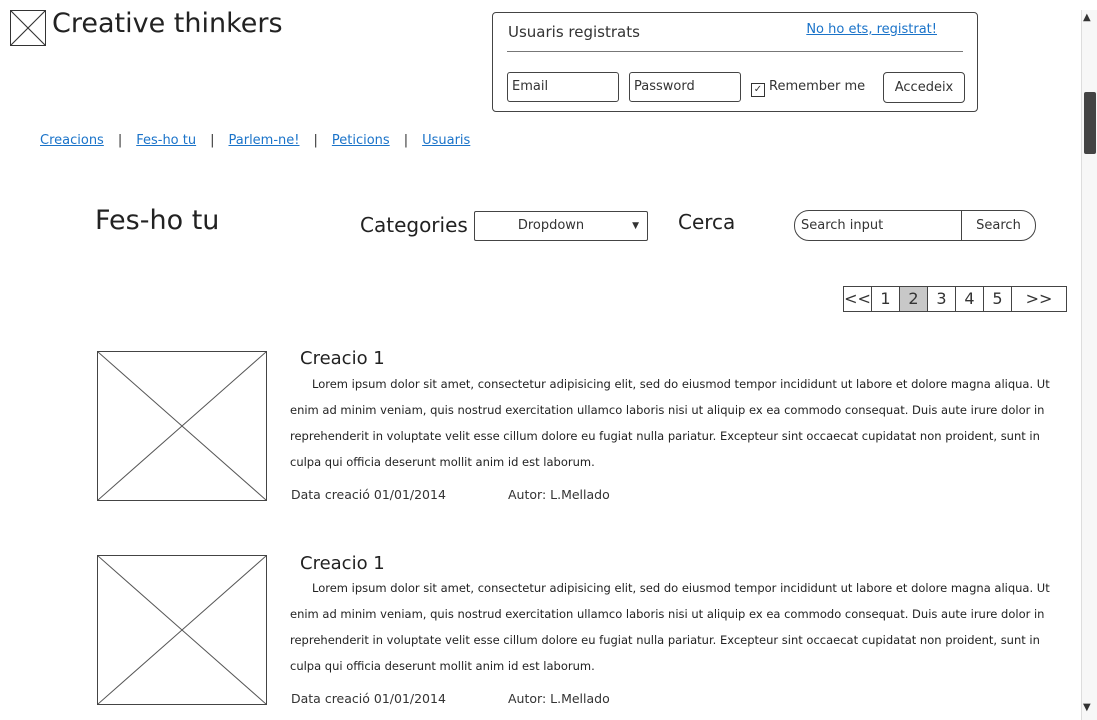 This screenshot has width=1097, height=720. I want to click on checkbox-checked-icon: ✓, so click(758, 90).